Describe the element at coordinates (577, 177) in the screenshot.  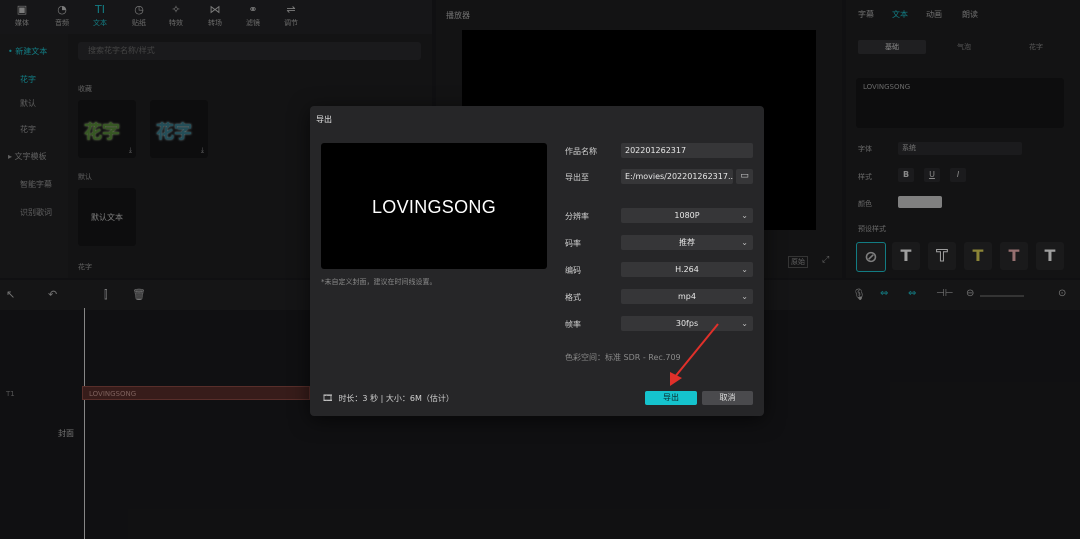
I see `path-label: 导出至` at that location.